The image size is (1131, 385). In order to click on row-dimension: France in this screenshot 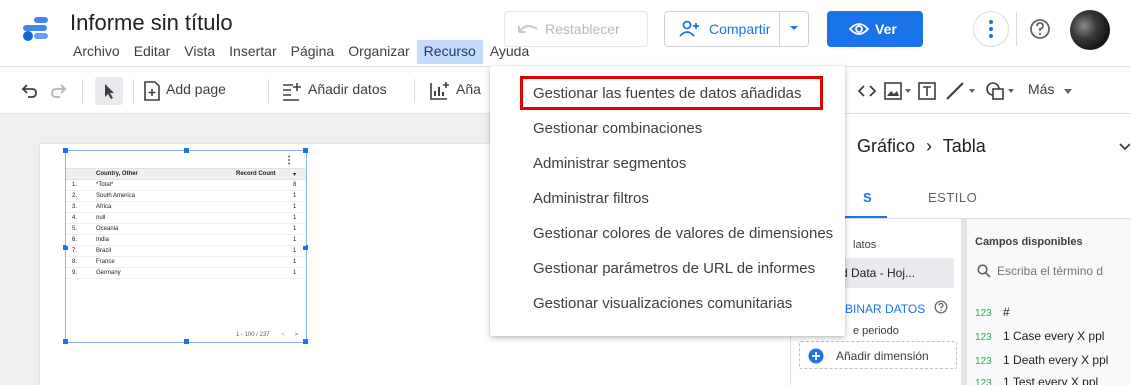, I will do `click(105, 262)`.